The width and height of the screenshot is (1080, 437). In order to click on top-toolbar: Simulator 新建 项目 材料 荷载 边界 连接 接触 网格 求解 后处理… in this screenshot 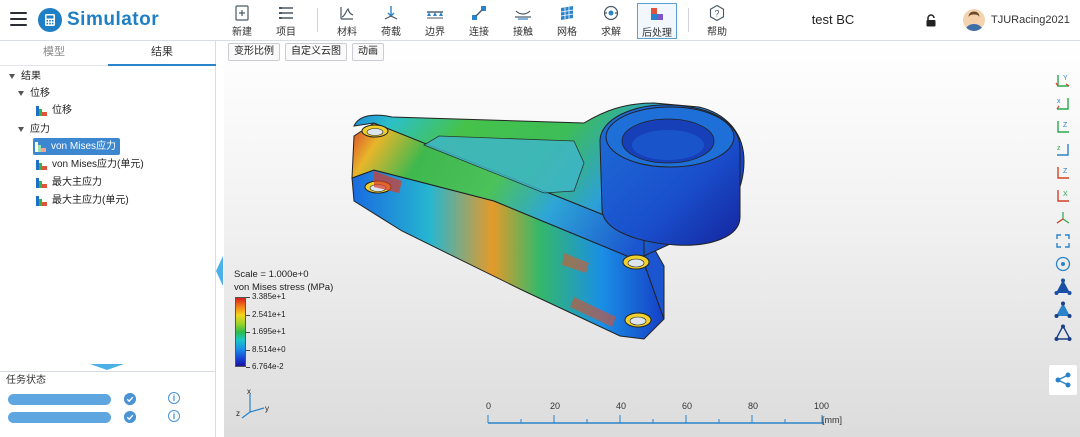, I will do `click(540, 20)`.